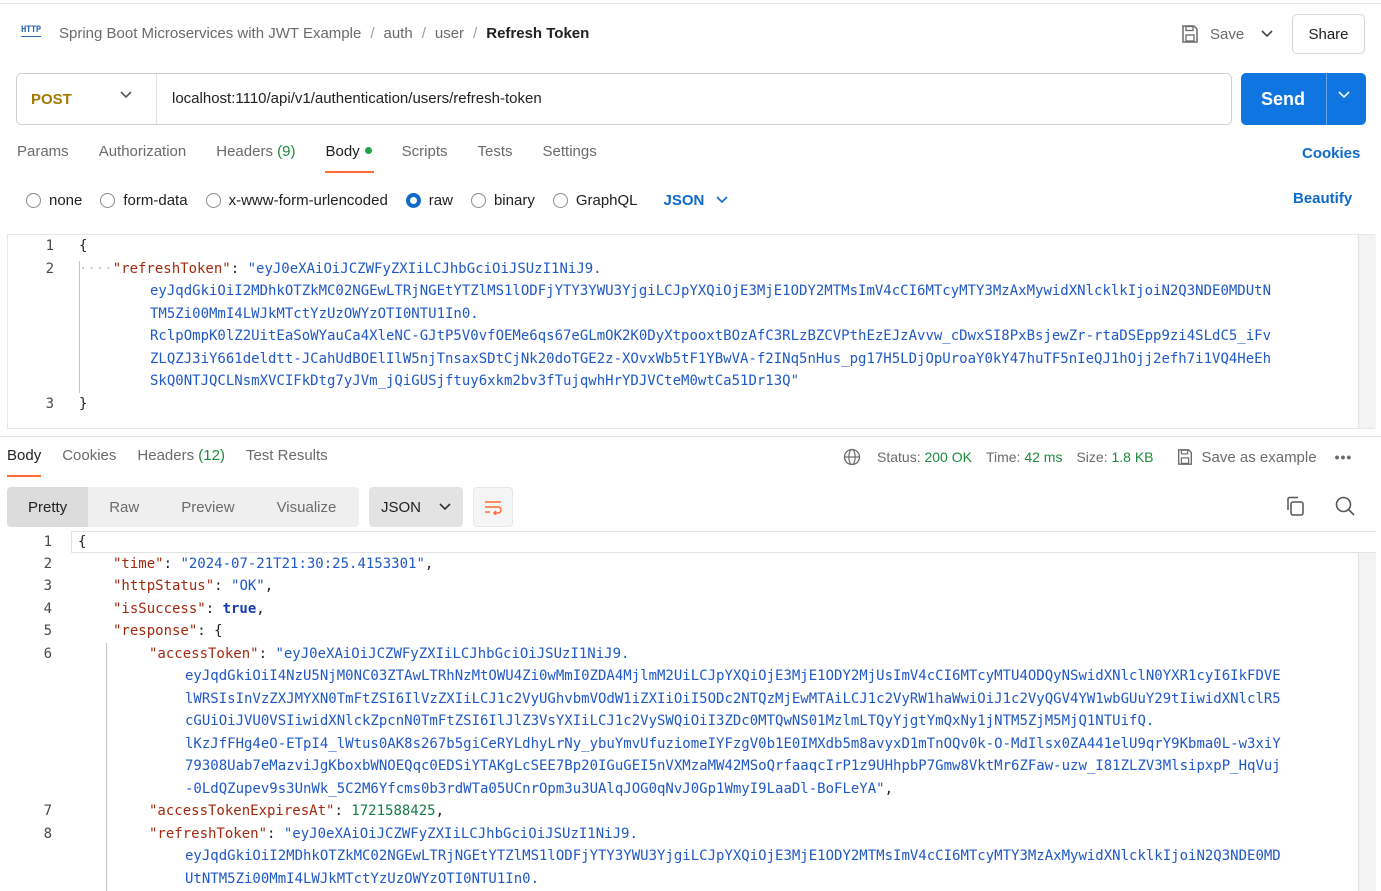  What do you see at coordinates (537, 33) in the screenshot?
I see `request-title: Refresh Token` at bounding box center [537, 33].